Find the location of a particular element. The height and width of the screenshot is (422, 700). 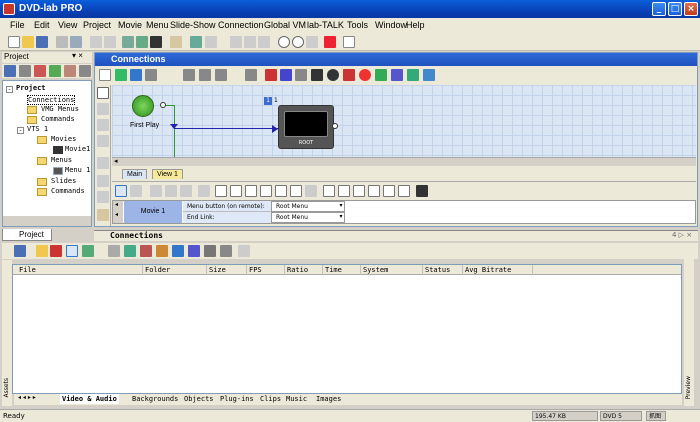

root-menu-node: ROOT is located at coordinates (306, 127).